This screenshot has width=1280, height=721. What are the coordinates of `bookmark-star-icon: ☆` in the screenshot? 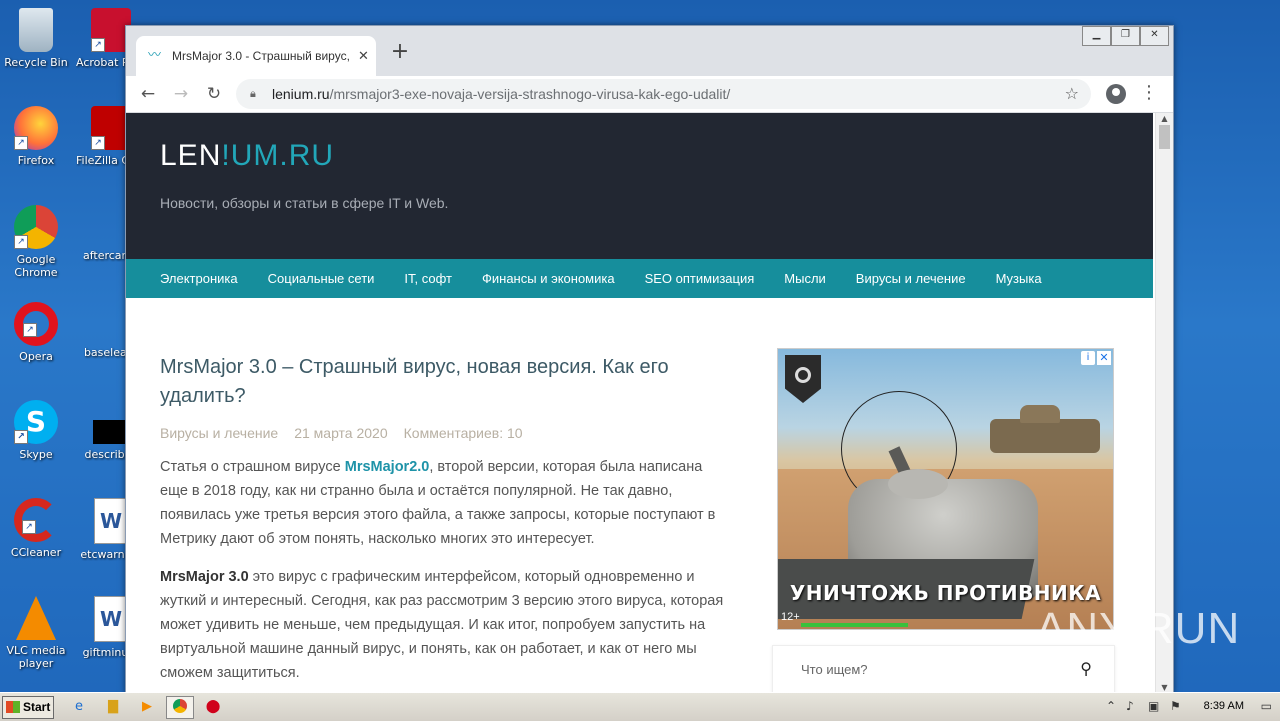 It's located at (1072, 93).